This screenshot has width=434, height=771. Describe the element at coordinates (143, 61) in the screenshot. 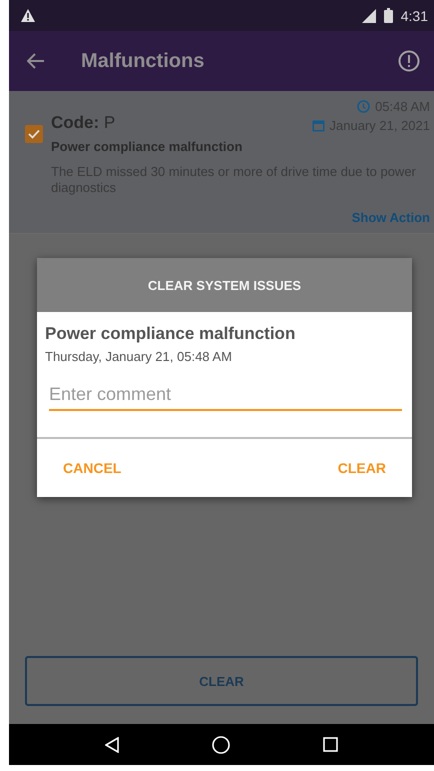

I see `screen-title: Malfunctions` at that location.